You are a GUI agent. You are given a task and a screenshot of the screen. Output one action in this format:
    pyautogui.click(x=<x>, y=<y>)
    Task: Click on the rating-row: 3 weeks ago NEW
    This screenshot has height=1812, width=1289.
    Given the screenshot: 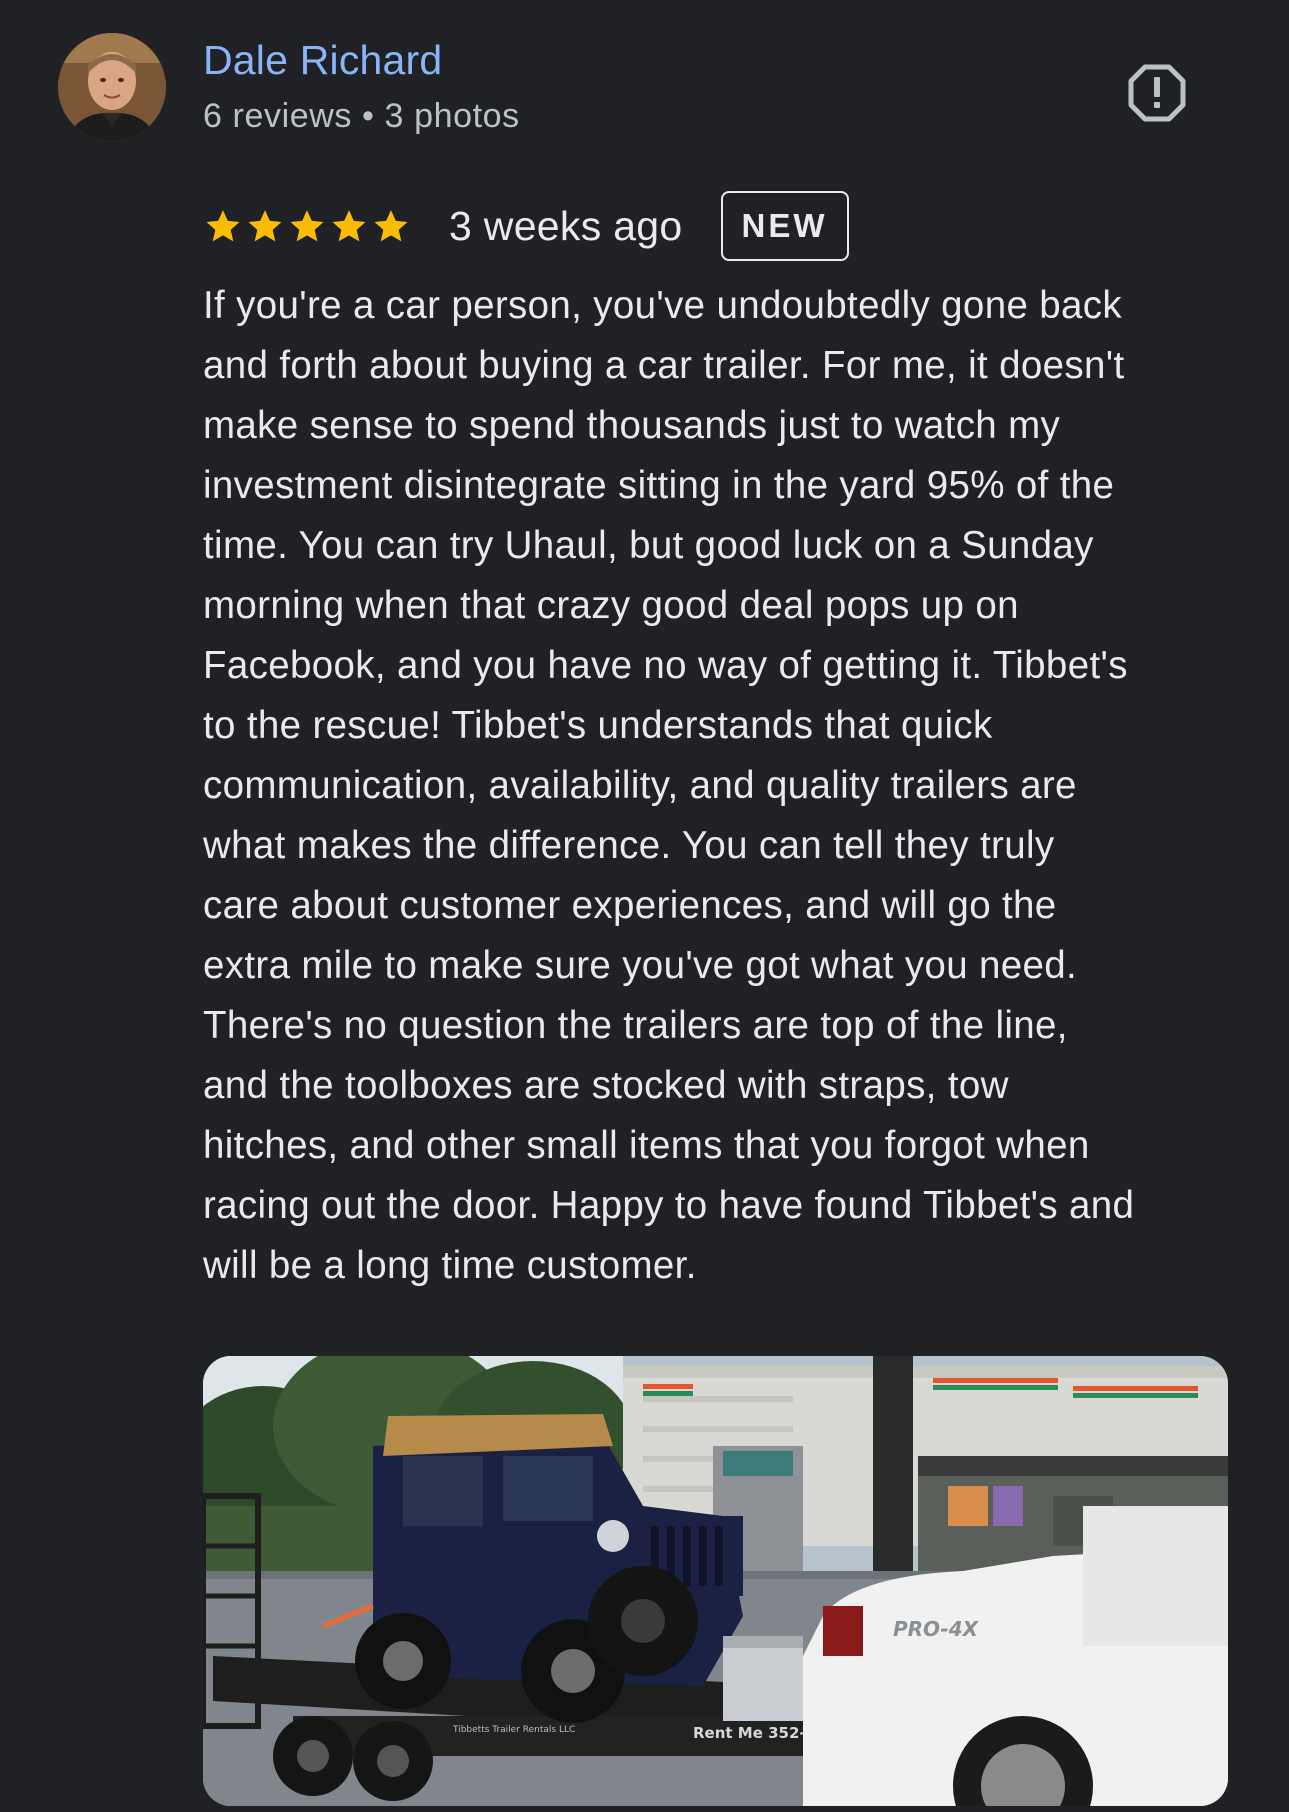 What is the action you would take?
    pyautogui.click(x=526, y=226)
    